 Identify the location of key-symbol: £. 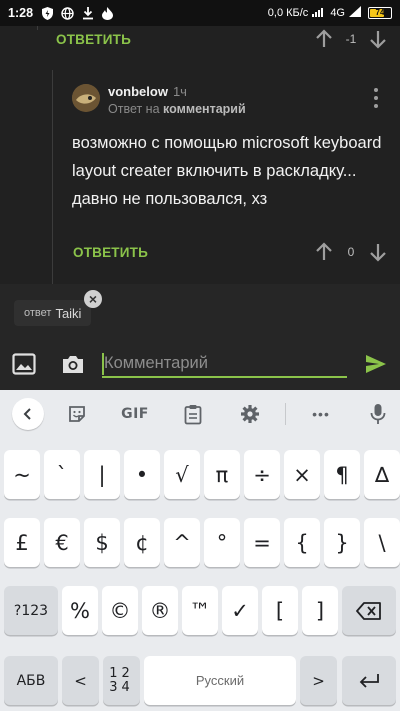
(22, 542).